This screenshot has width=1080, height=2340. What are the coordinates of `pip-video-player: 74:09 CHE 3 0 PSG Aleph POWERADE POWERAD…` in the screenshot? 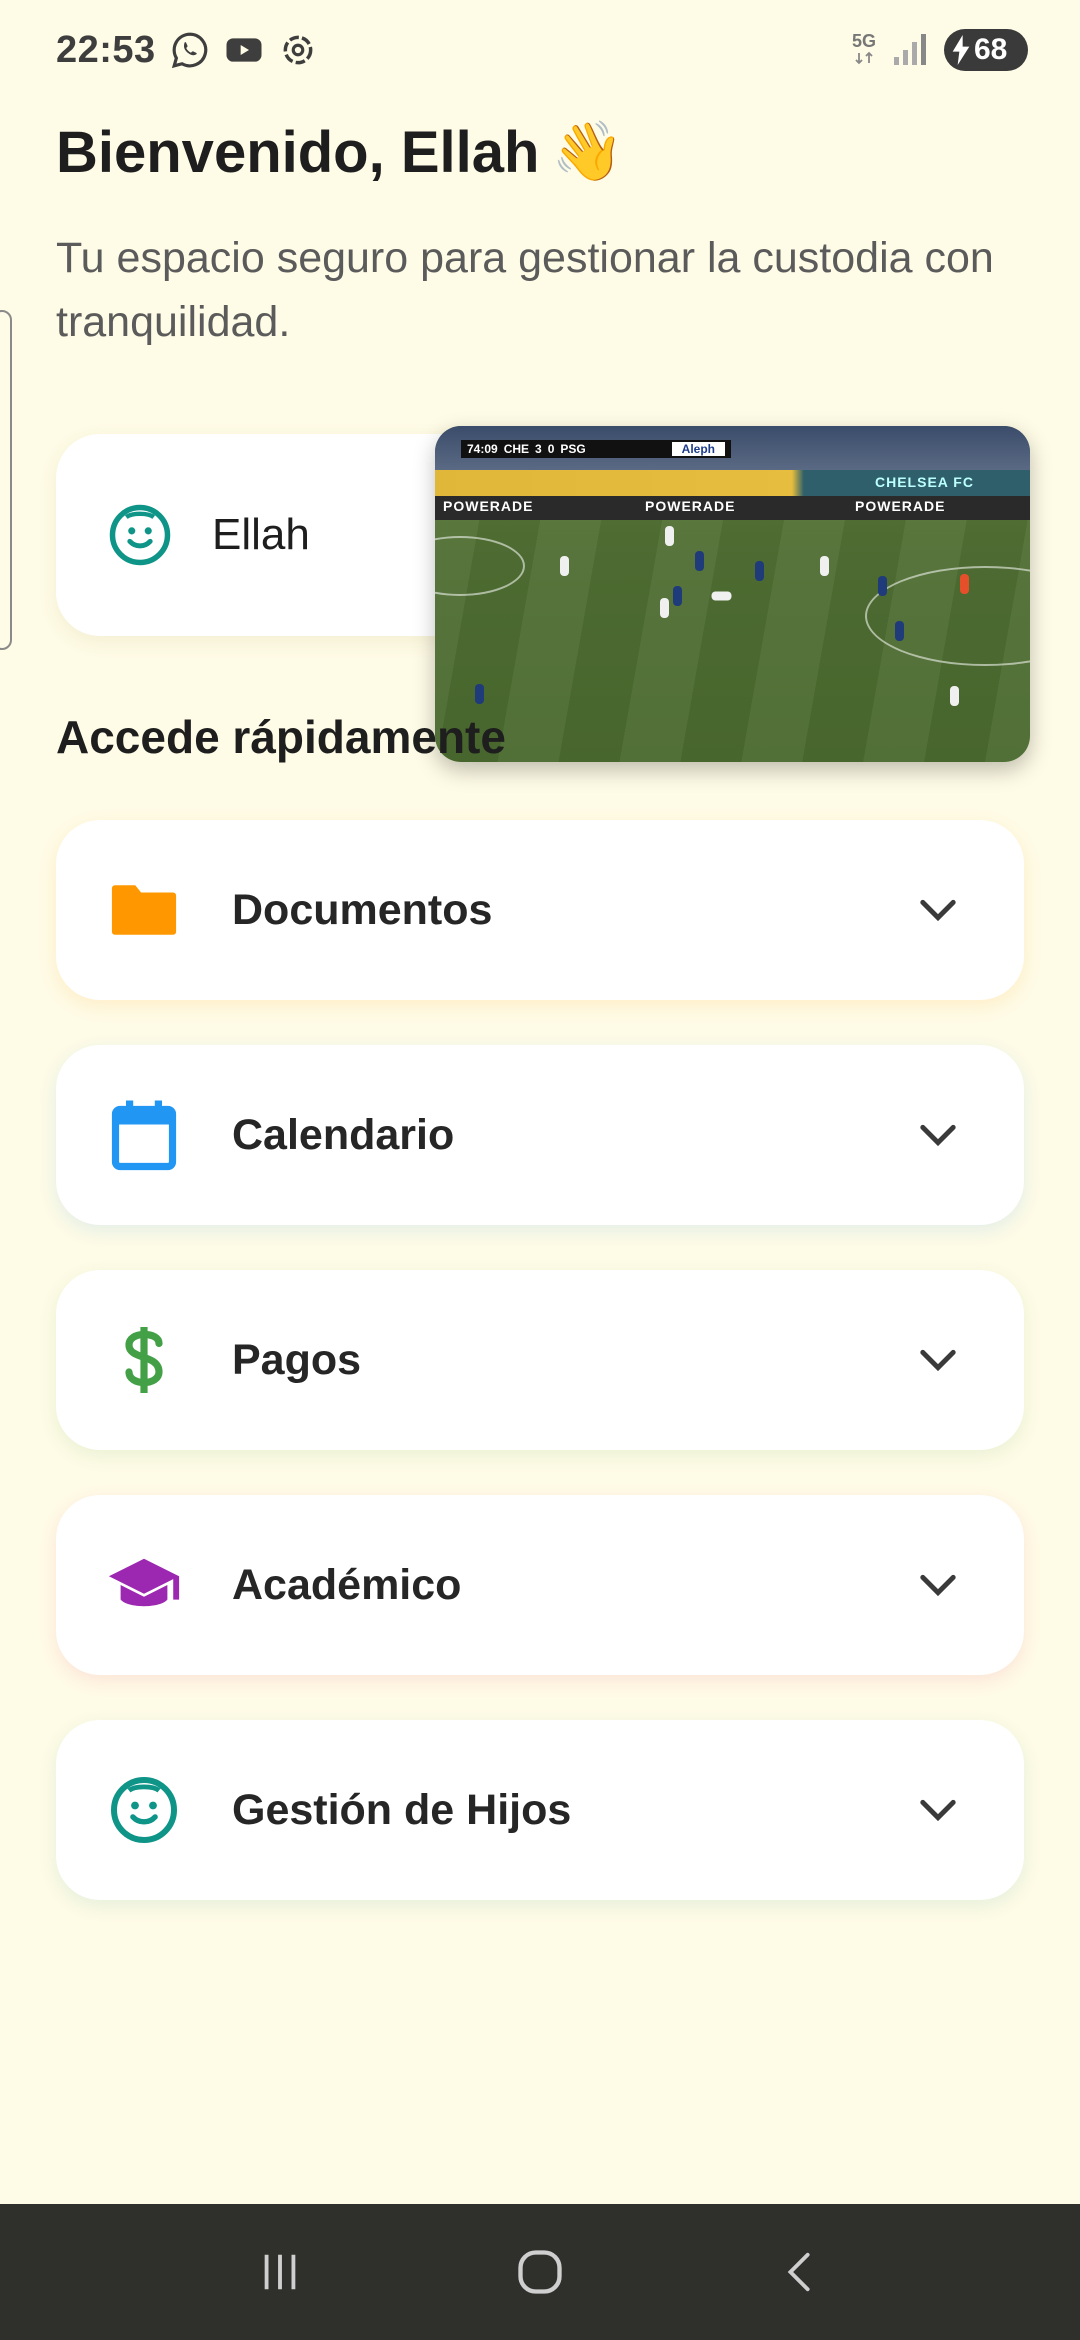 It's located at (732, 594).